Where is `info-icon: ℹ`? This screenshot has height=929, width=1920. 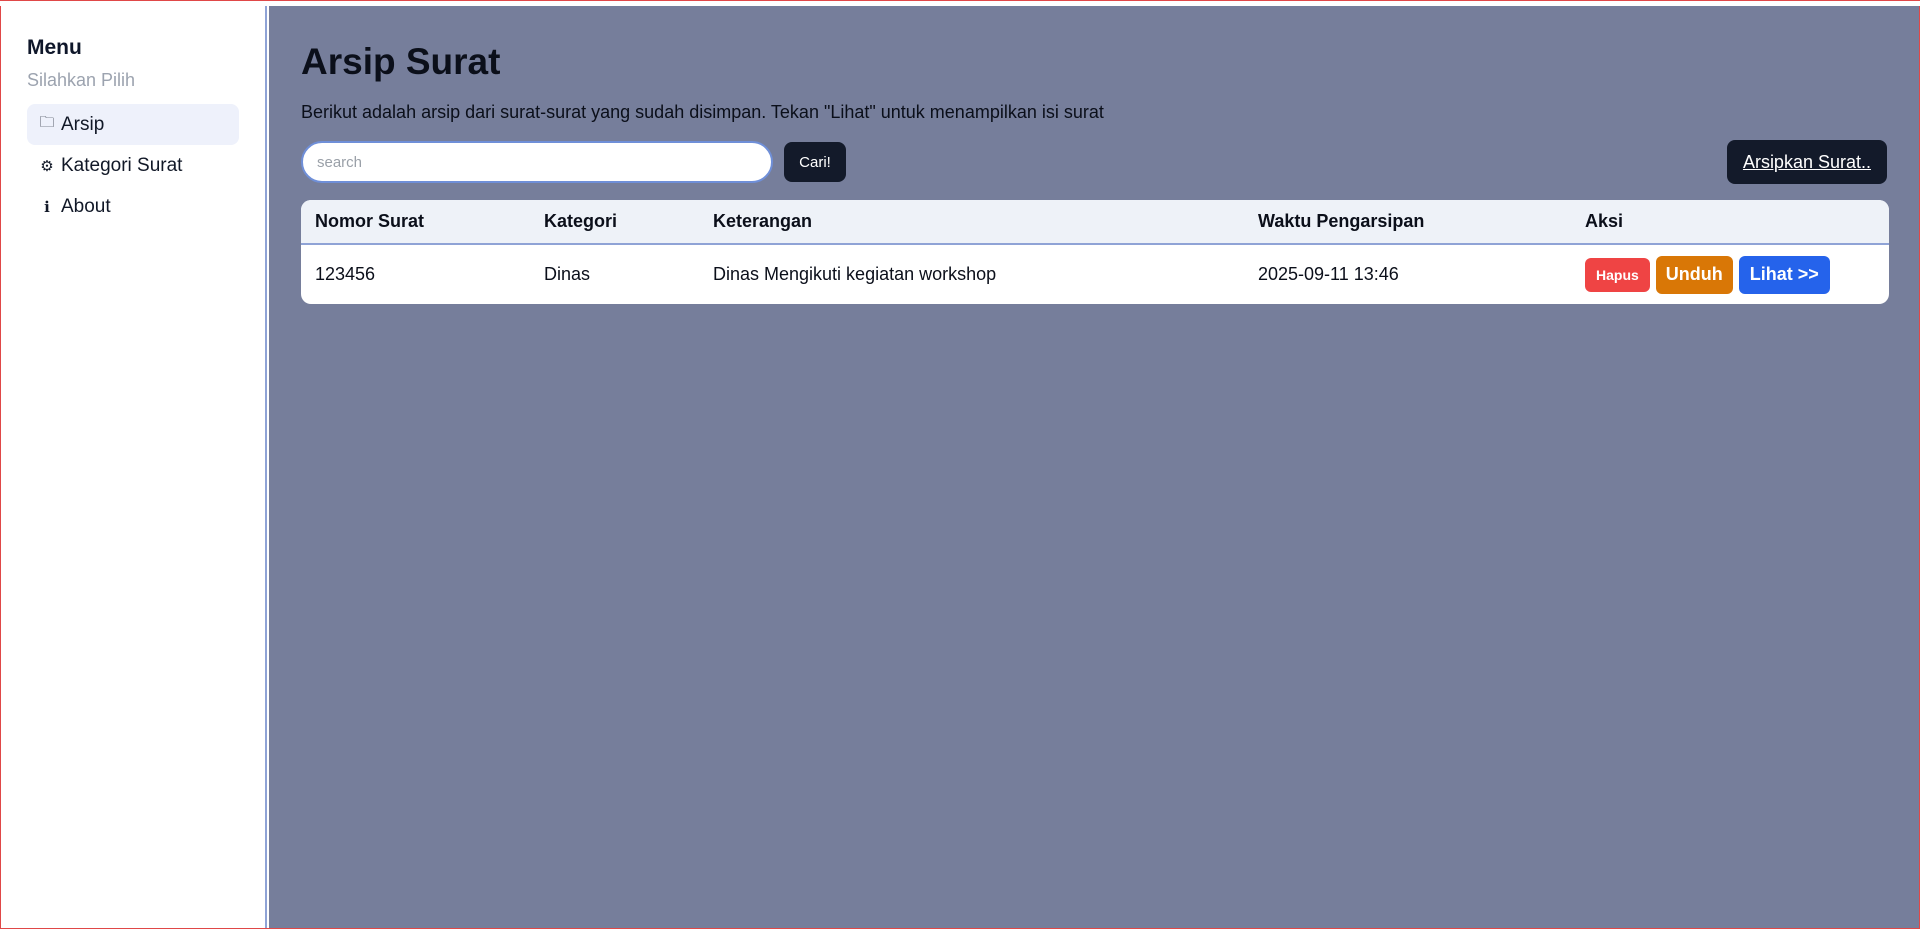
info-icon: ℹ is located at coordinates (47, 207).